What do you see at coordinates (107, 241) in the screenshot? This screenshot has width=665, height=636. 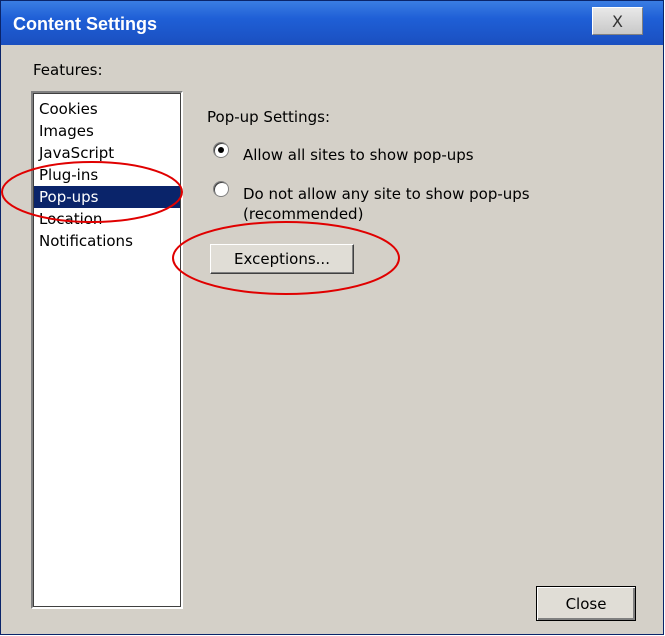 I see `feature-item-notifications: Notifications` at bounding box center [107, 241].